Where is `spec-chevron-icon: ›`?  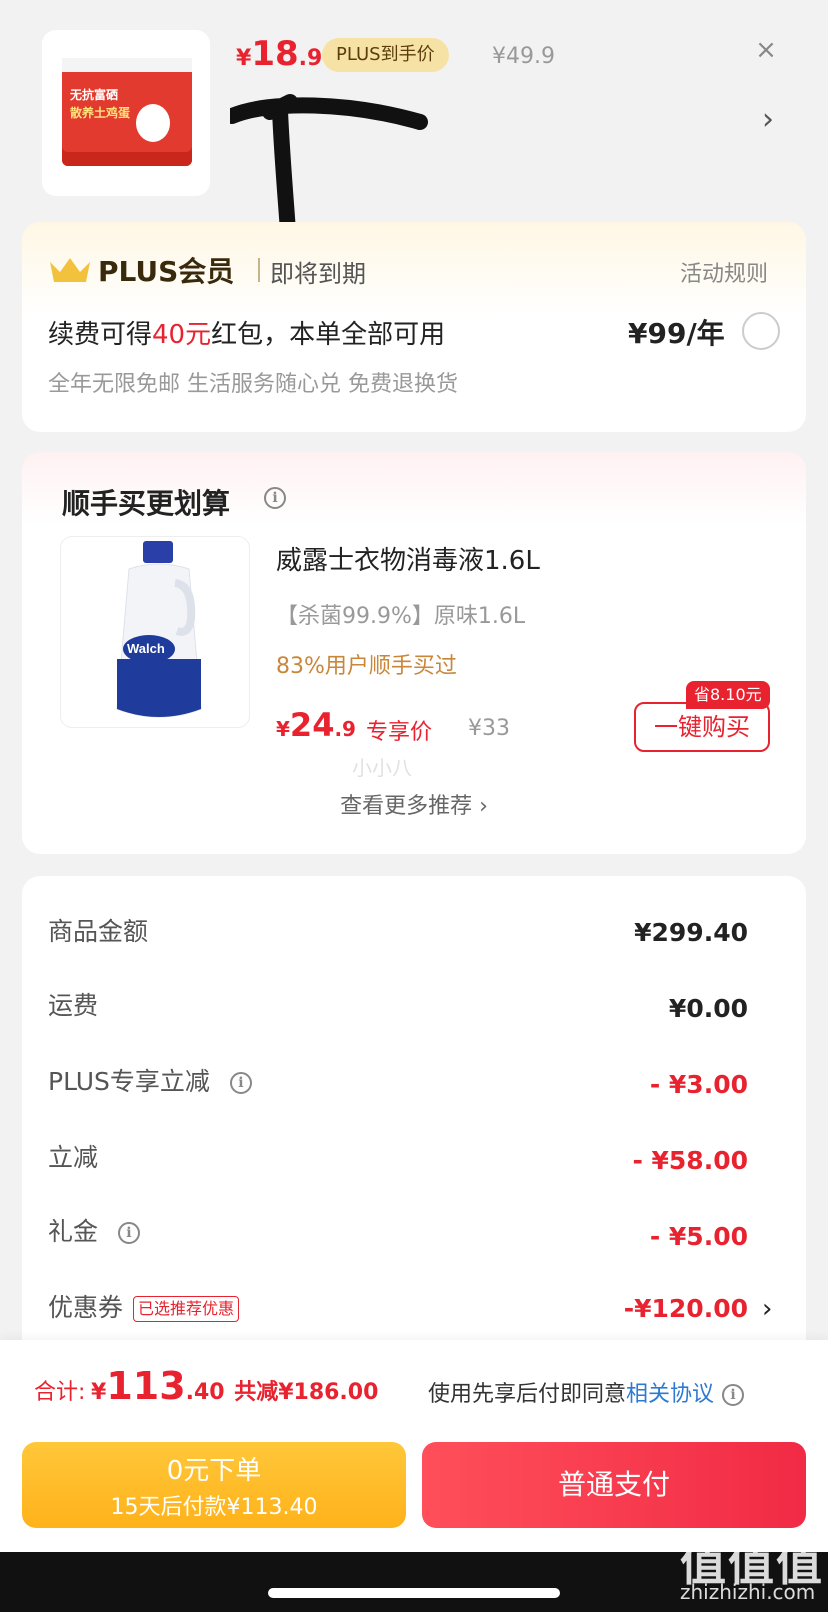 spec-chevron-icon: › is located at coordinates (768, 119).